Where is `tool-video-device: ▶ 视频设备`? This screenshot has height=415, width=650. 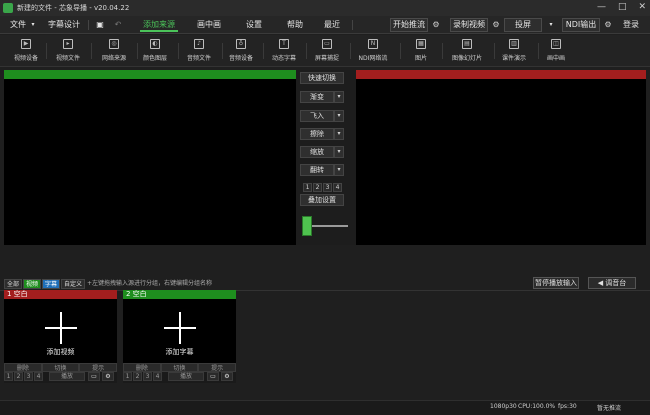 tool-video-device: ▶ 视频设备 is located at coordinates (26, 52).